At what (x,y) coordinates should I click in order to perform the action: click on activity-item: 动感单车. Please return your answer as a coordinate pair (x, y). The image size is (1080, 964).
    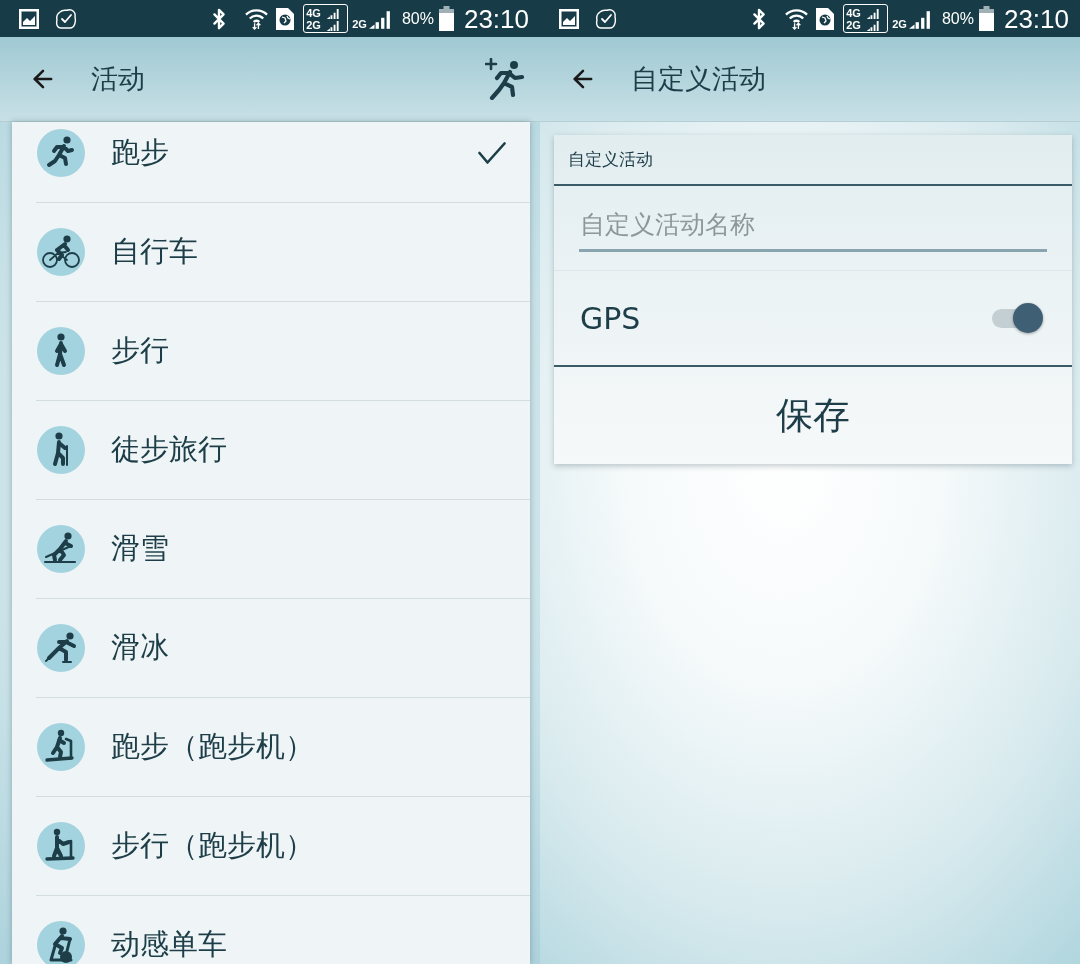
    Looking at the image, I should click on (271, 930).